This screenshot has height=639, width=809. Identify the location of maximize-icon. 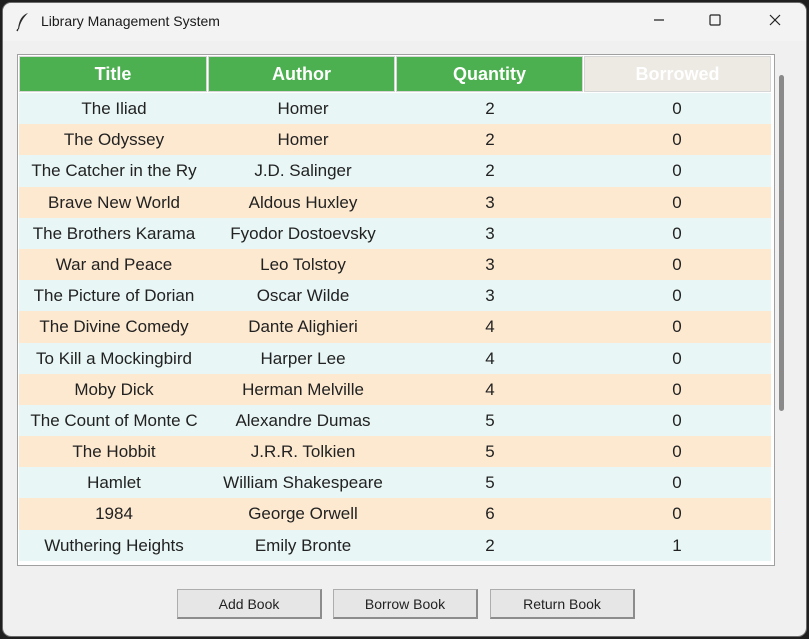
(715, 22).